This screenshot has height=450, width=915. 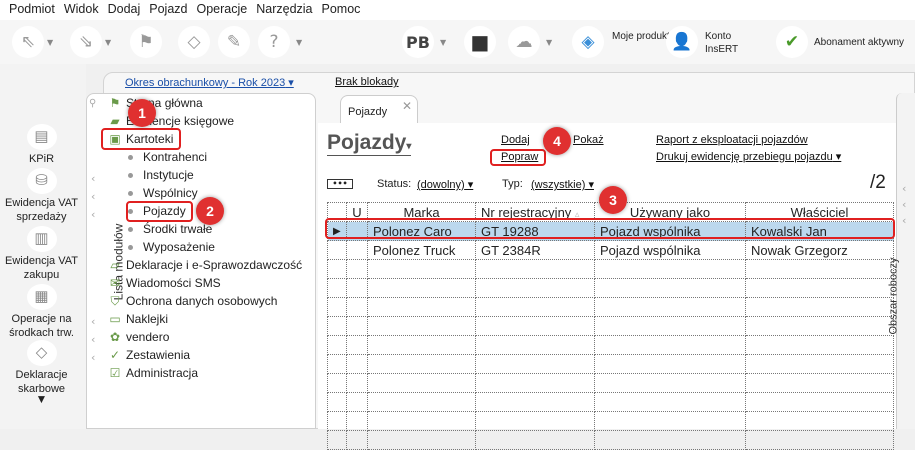 I want to click on row-pointer, so click(x=337, y=250).